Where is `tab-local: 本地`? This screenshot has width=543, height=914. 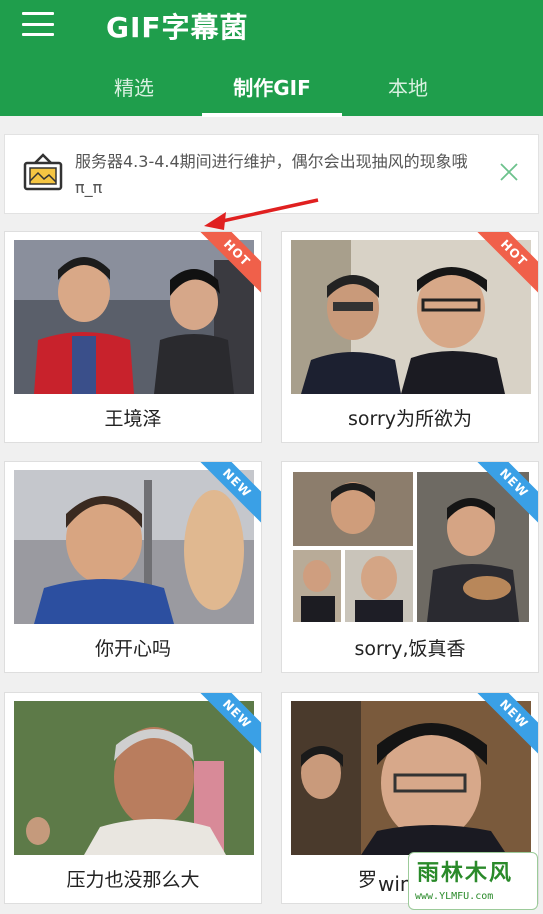 tab-local: 本地 is located at coordinates (408, 91).